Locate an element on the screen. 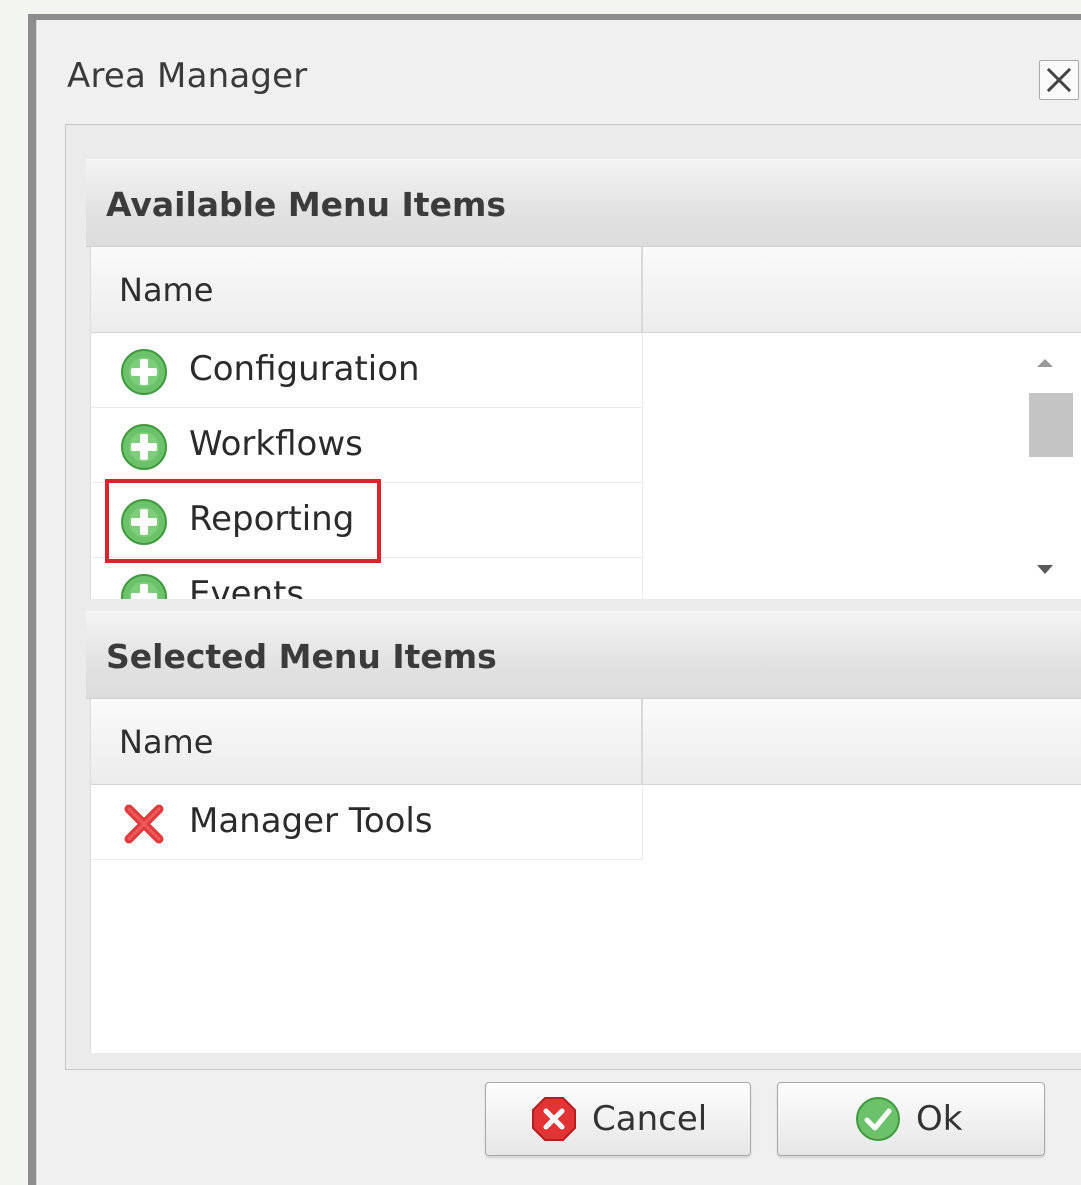 The image size is (1081, 1185). available-item-workflows: Workflows is located at coordinates (367, 445).